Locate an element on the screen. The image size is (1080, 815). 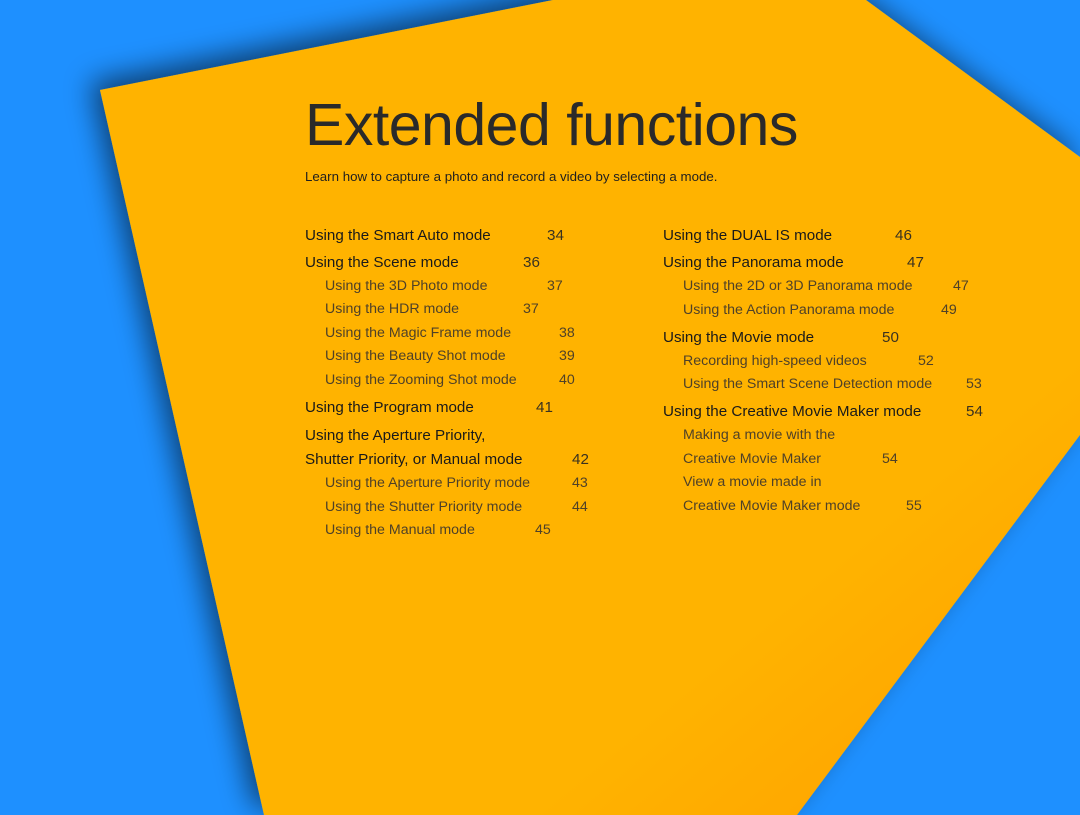
toc-entry-page: 50 is located at coordinates (890, 337).